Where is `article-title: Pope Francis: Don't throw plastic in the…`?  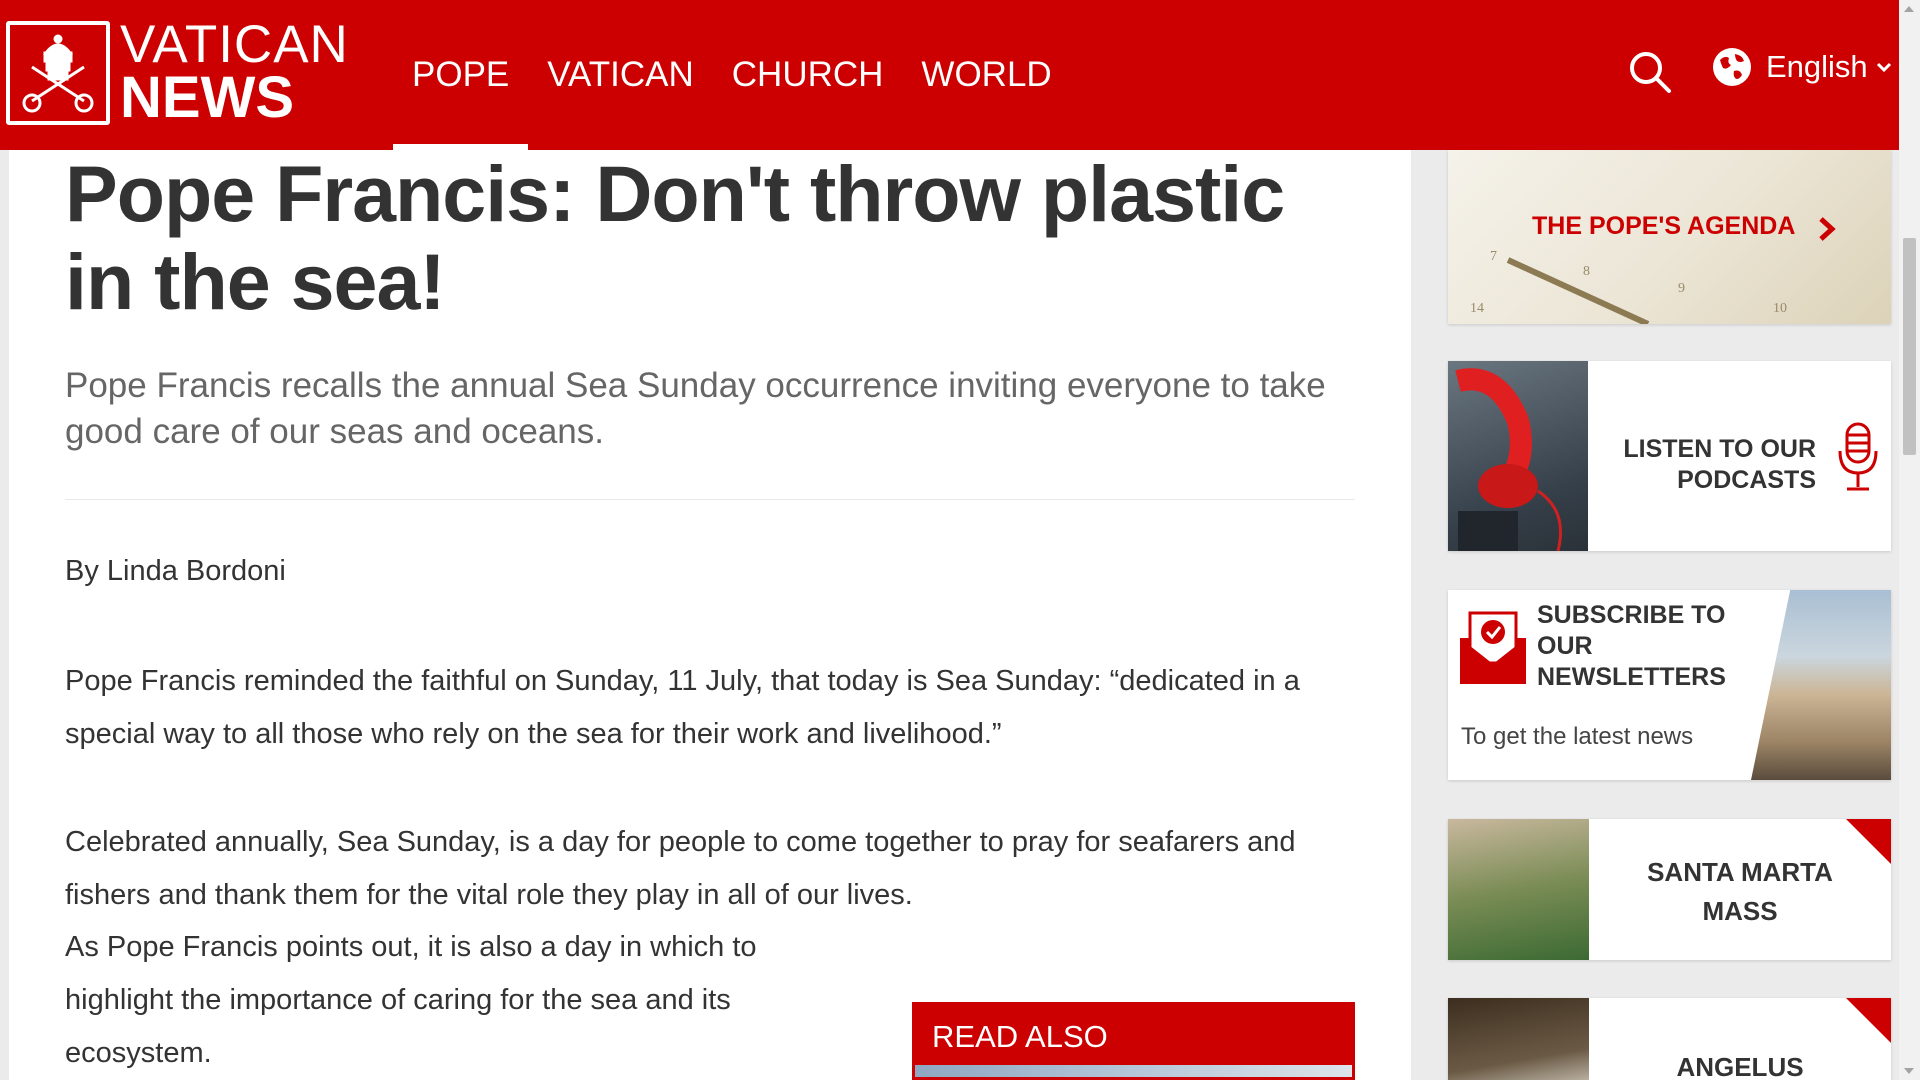
article-title: Pope Francis: Don't throw plastic in the… is located at coordinates (675, 238).